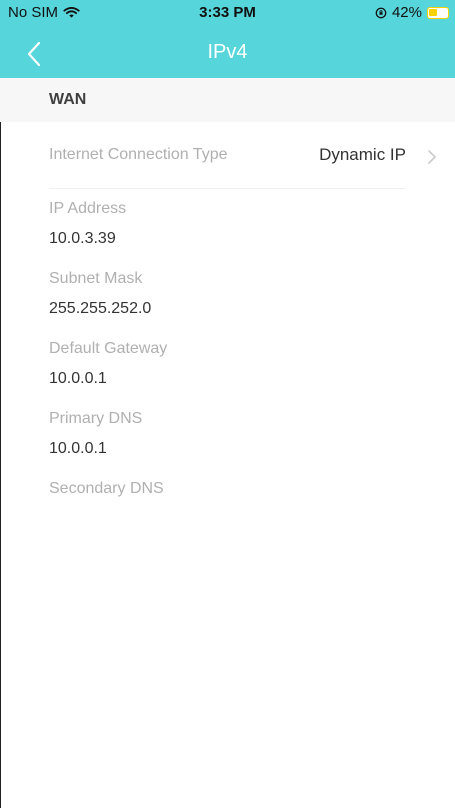 Image resolution: width=455 pixels, height=808 pixels. I want to click on battery-percent: 42%, so click(406, 12).